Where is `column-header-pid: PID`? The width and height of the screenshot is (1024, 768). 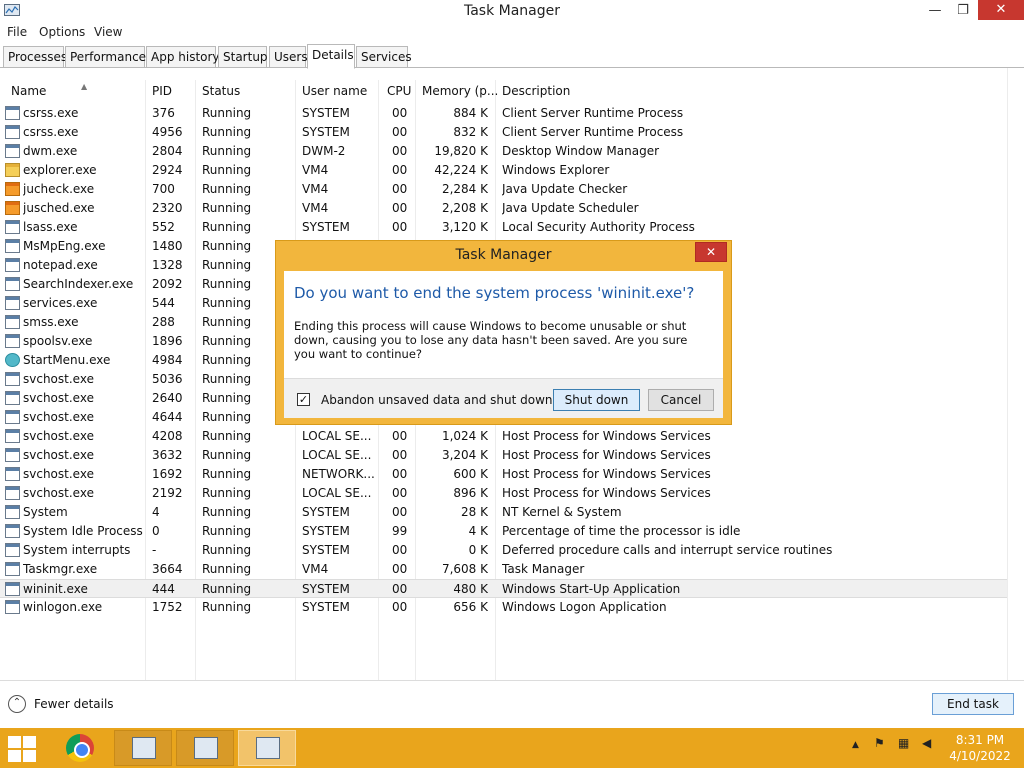
column-header-pid: PID is located at coordinates (162, 91).